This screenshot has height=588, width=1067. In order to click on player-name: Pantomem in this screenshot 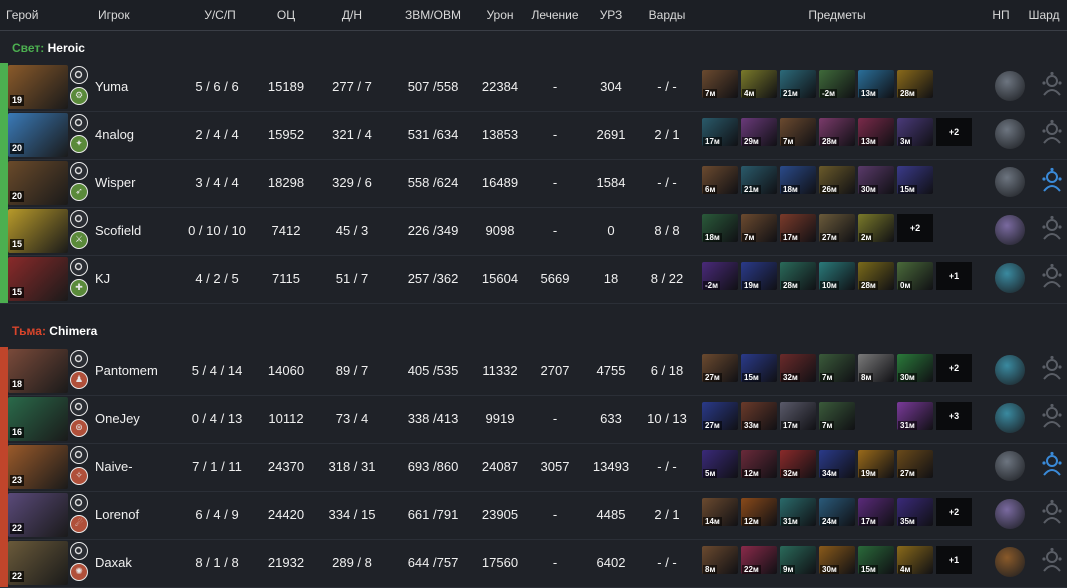, I will do `click(126, 370)`.